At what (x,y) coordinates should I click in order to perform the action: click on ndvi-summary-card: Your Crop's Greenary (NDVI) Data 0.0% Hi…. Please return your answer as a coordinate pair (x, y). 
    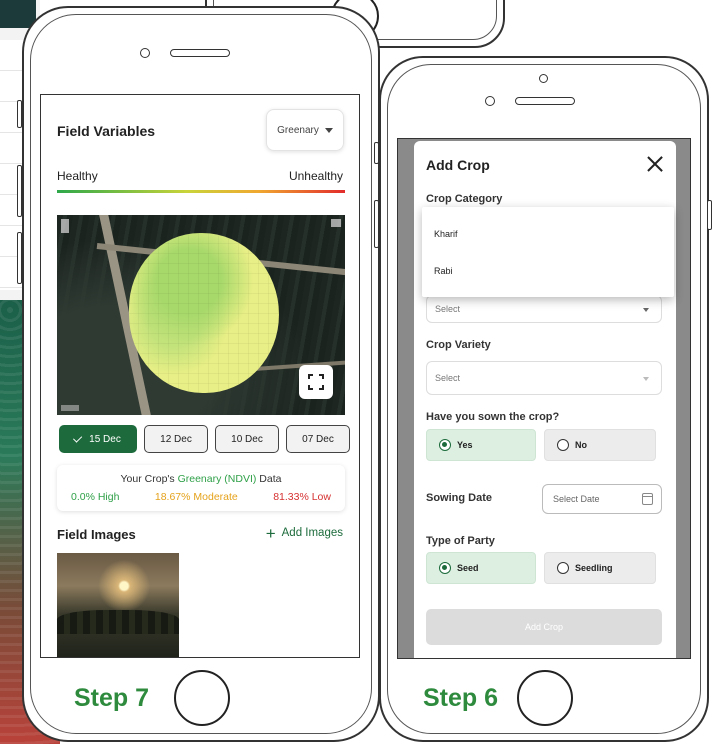
    Looking at the image, I should click on (201, 488).